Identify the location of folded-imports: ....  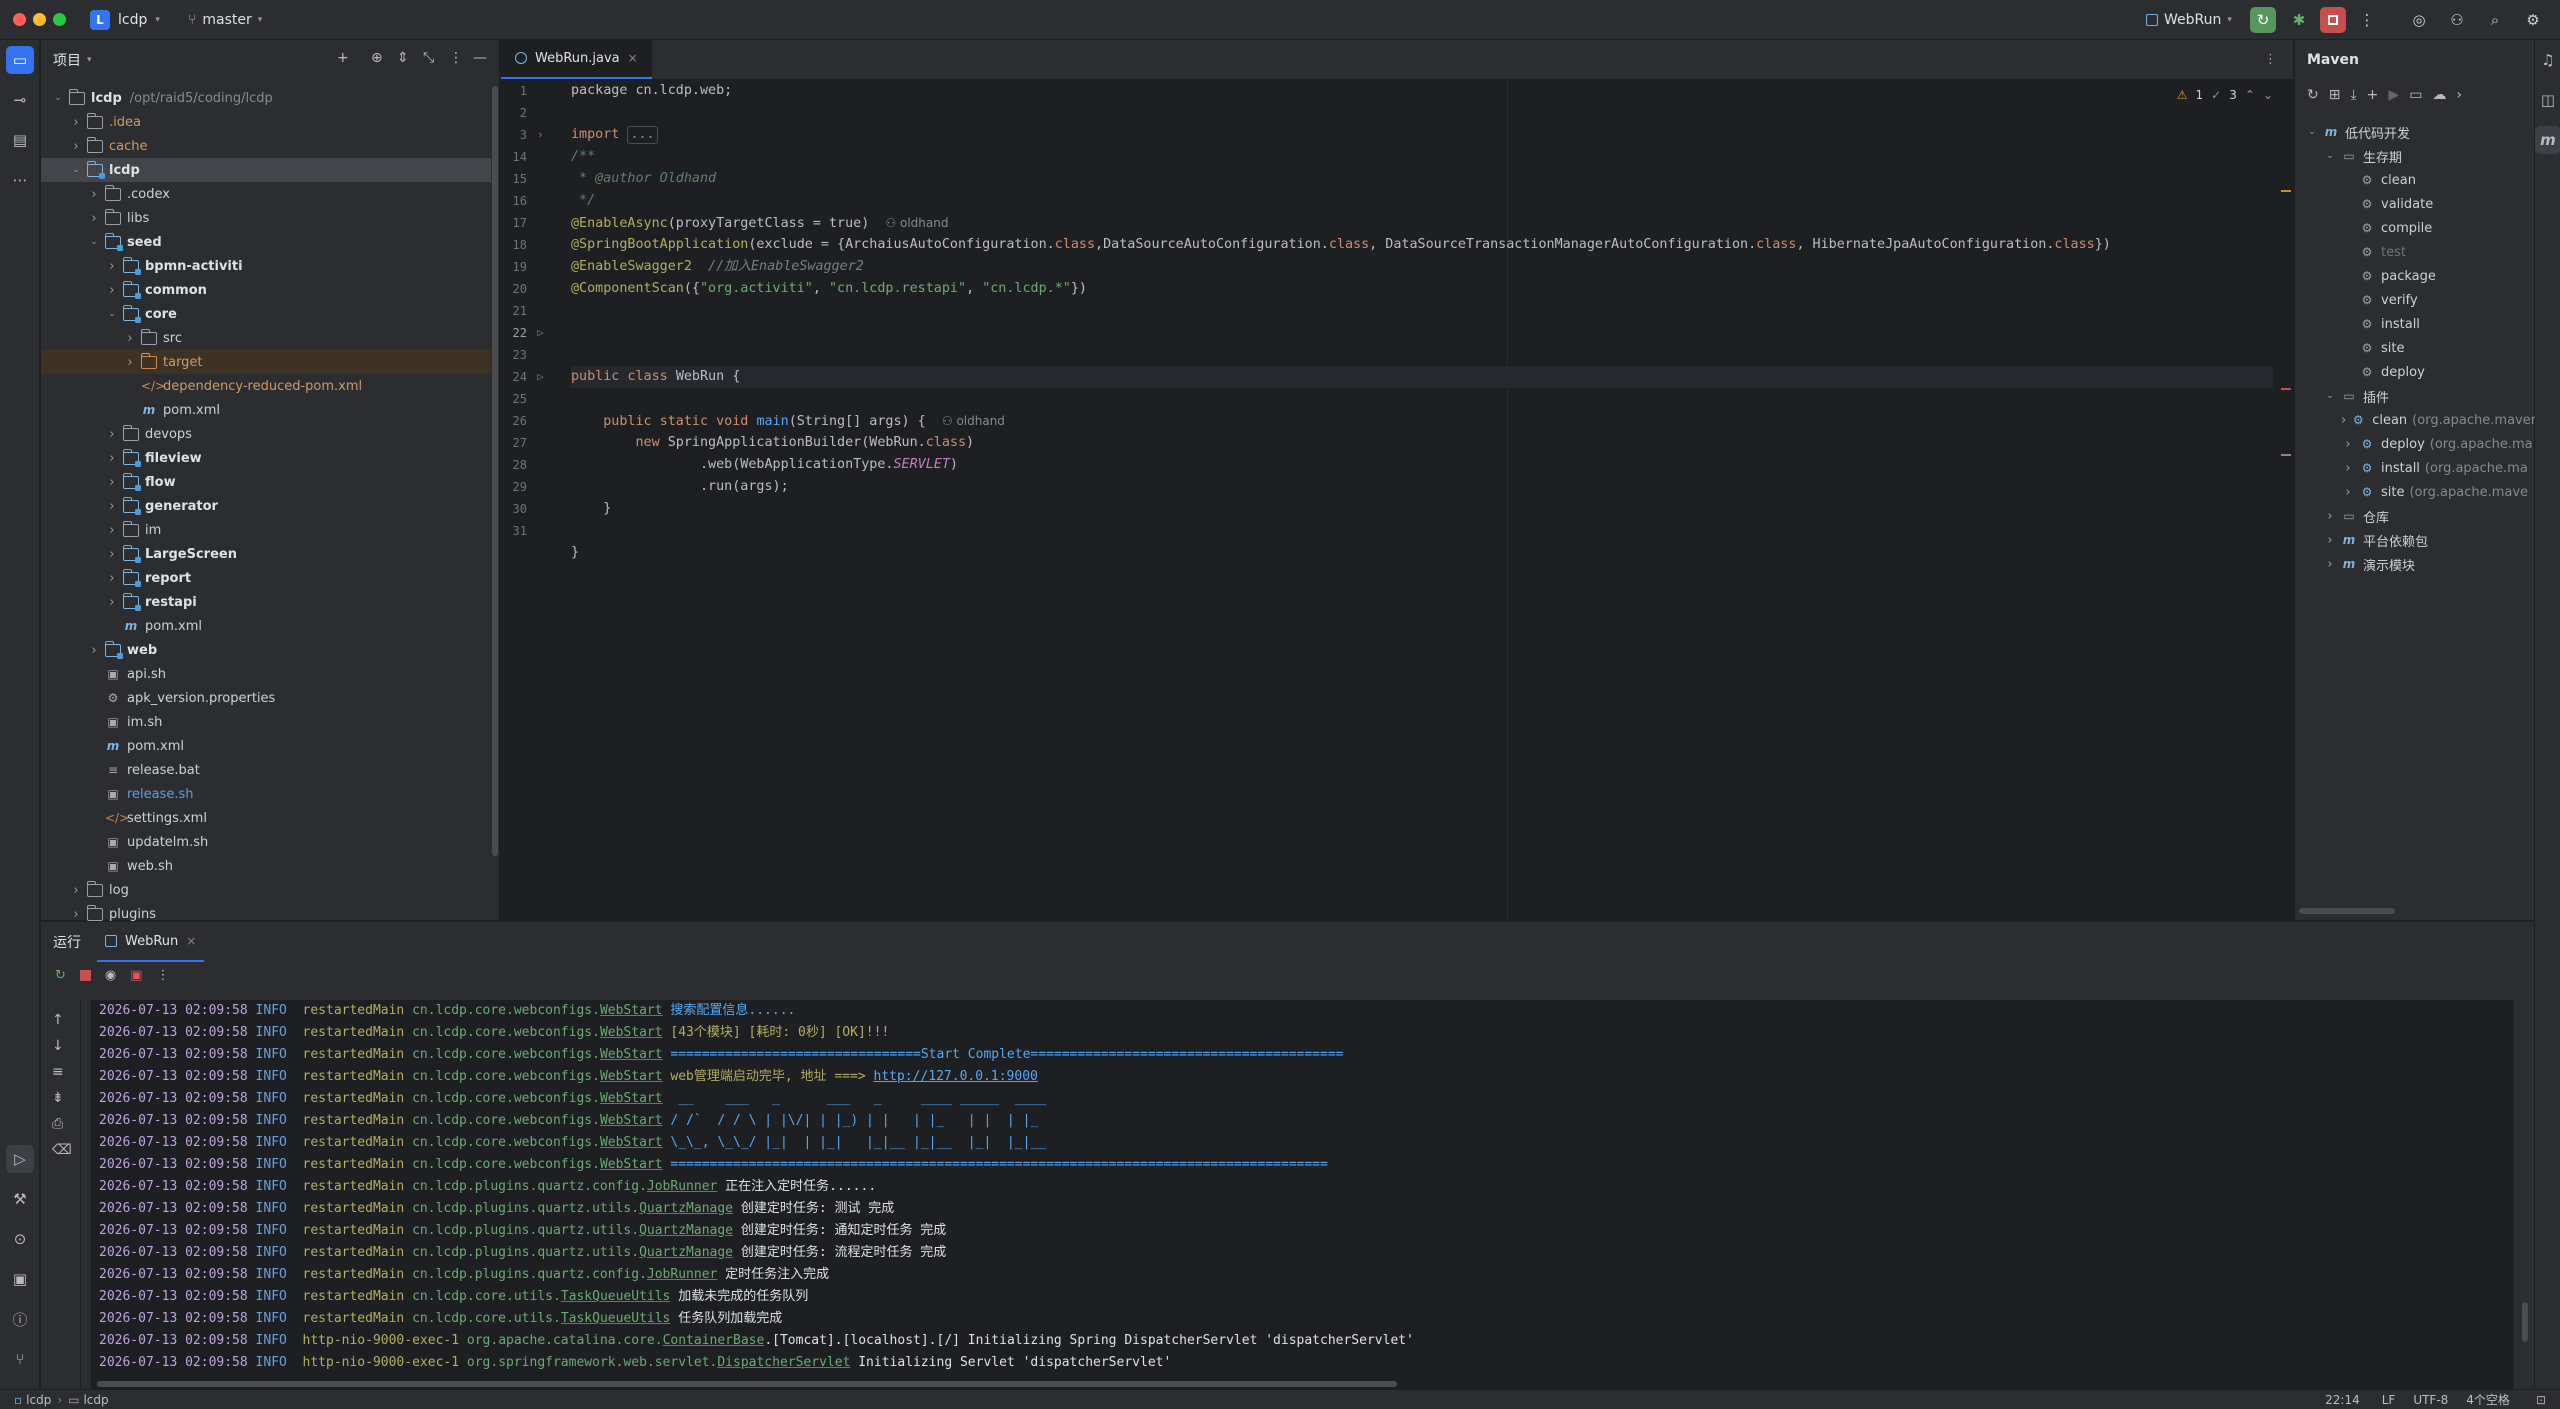
(642, 135).